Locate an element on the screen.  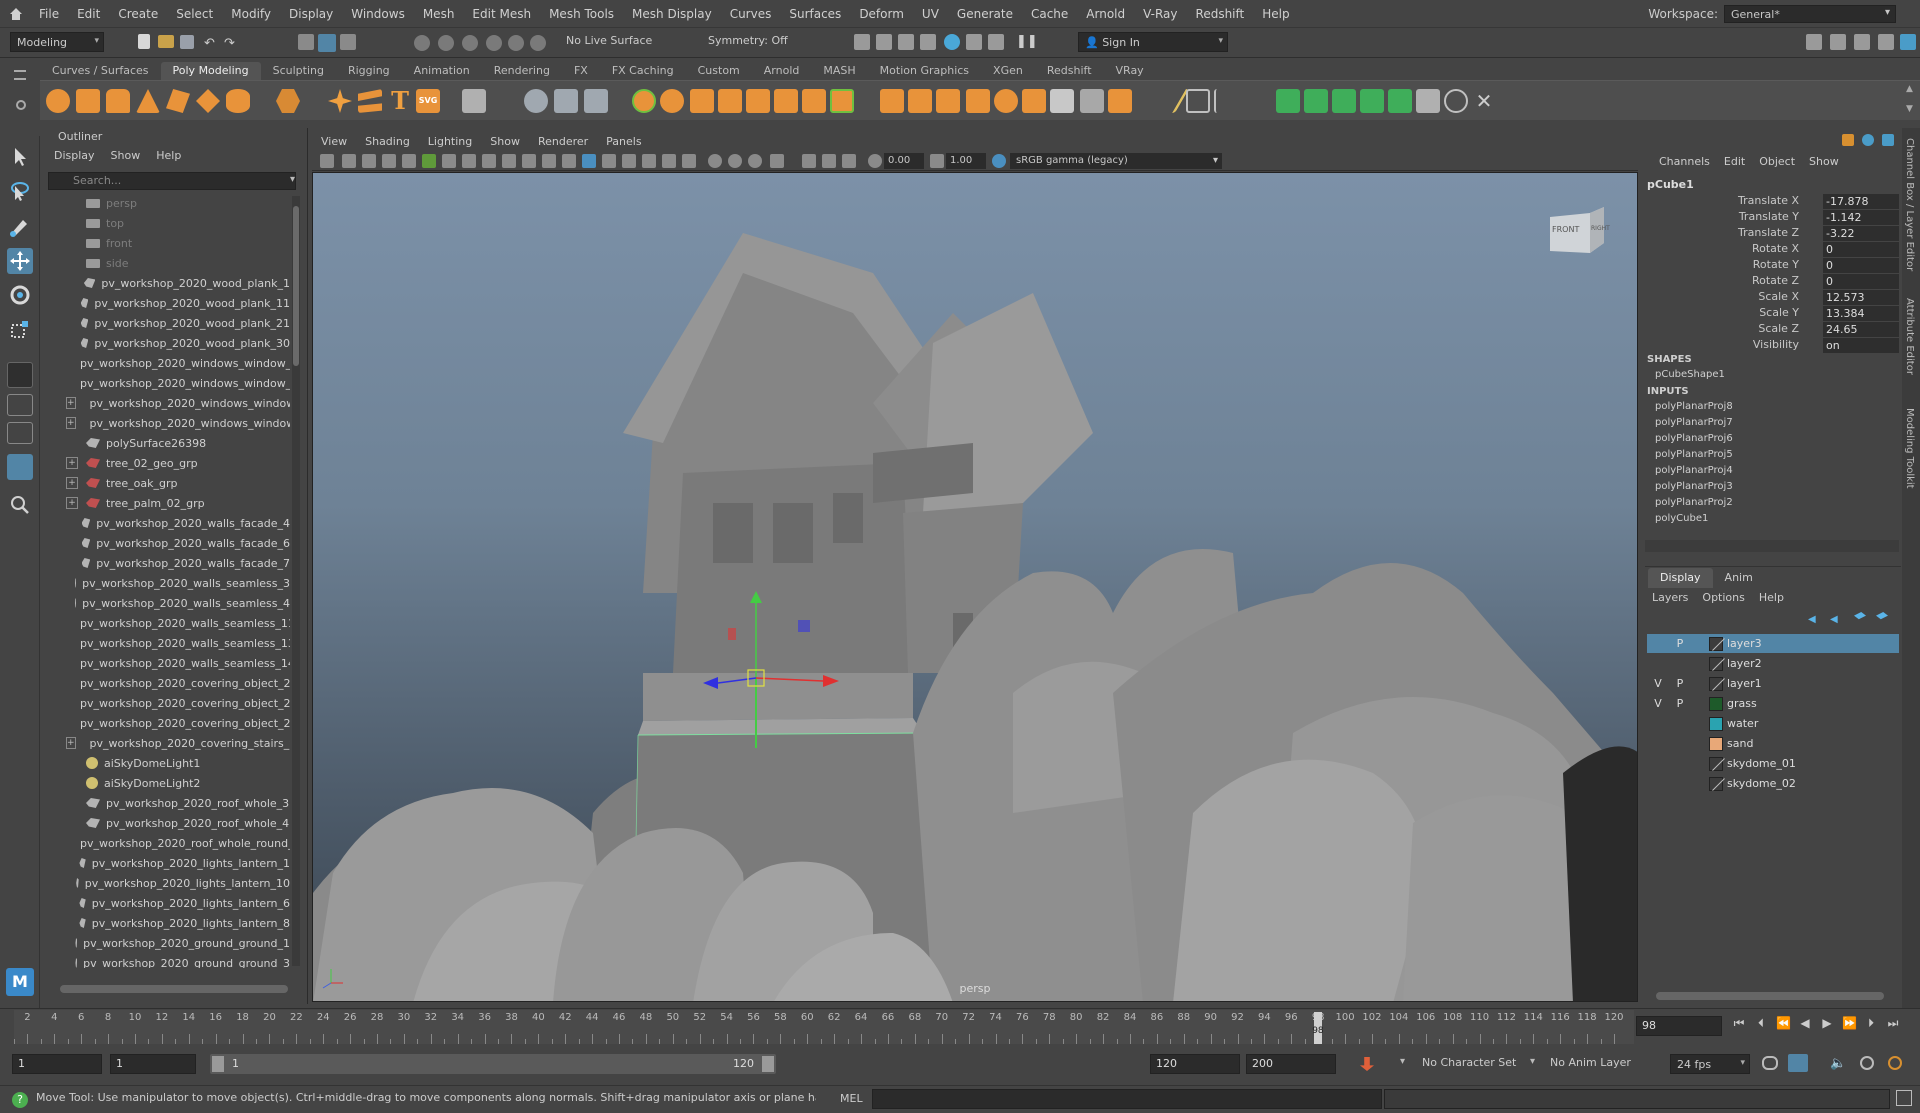
viewcube-front: FRONT is located at coordinates (1565, 229).